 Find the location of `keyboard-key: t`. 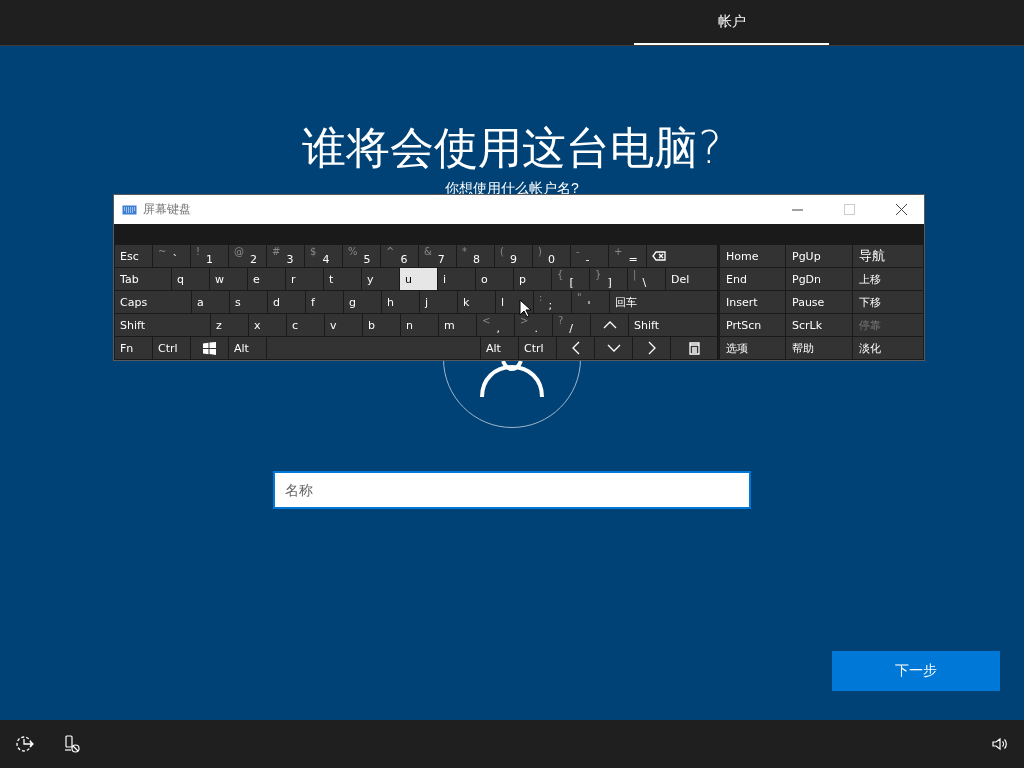

keyboard-key: t is located at coordinates (342, 279).